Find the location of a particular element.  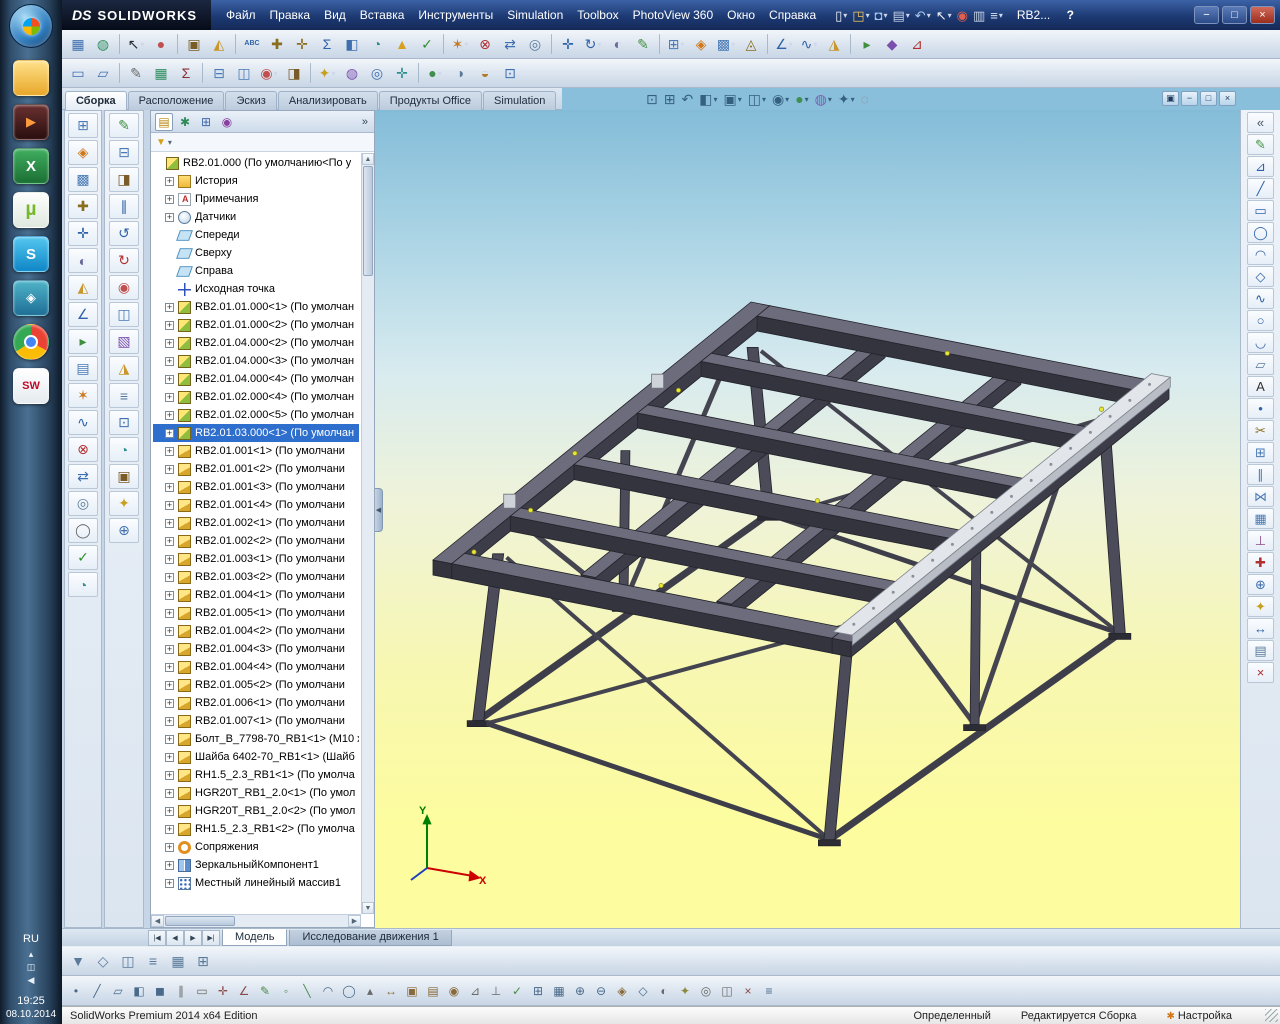

action-center-icon: ◫ is located at coordinates (31, 967).